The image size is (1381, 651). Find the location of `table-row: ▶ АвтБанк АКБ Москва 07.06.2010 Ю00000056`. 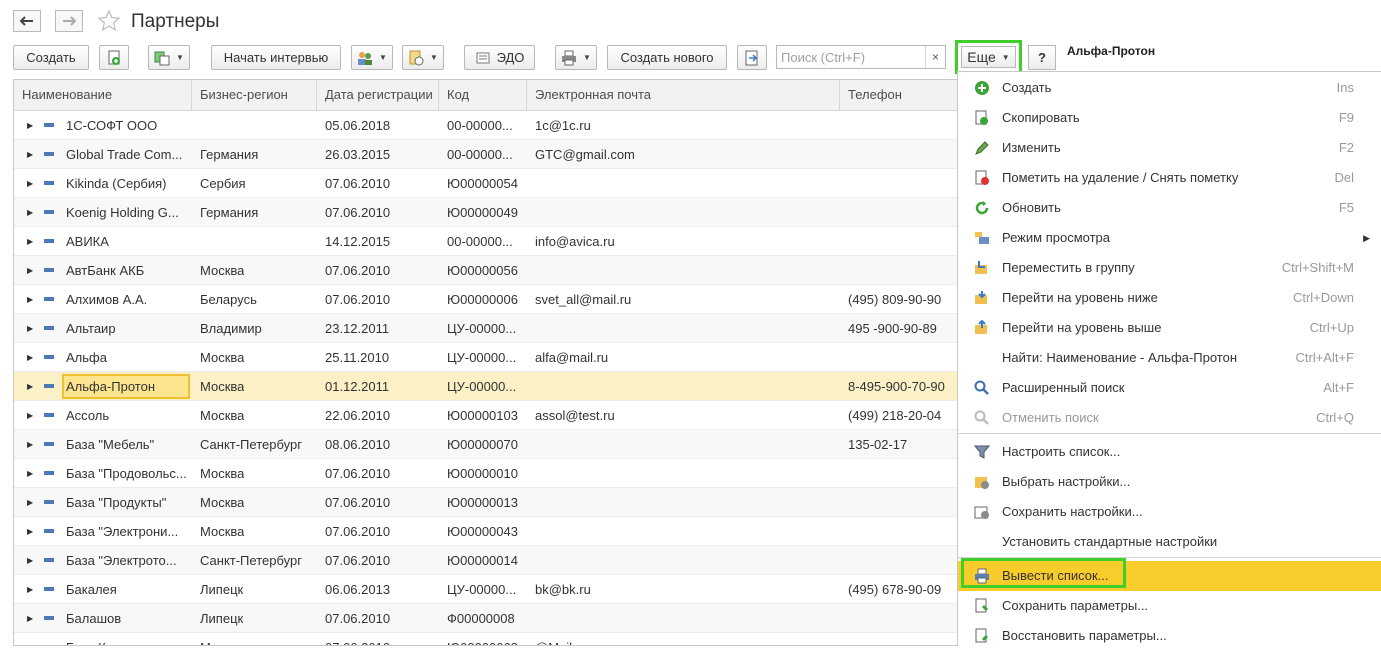

table-row: ▶ АвтБанк АКБ Москва 07.06.2010 Ю00000056 is located at coordinates (486, 270).